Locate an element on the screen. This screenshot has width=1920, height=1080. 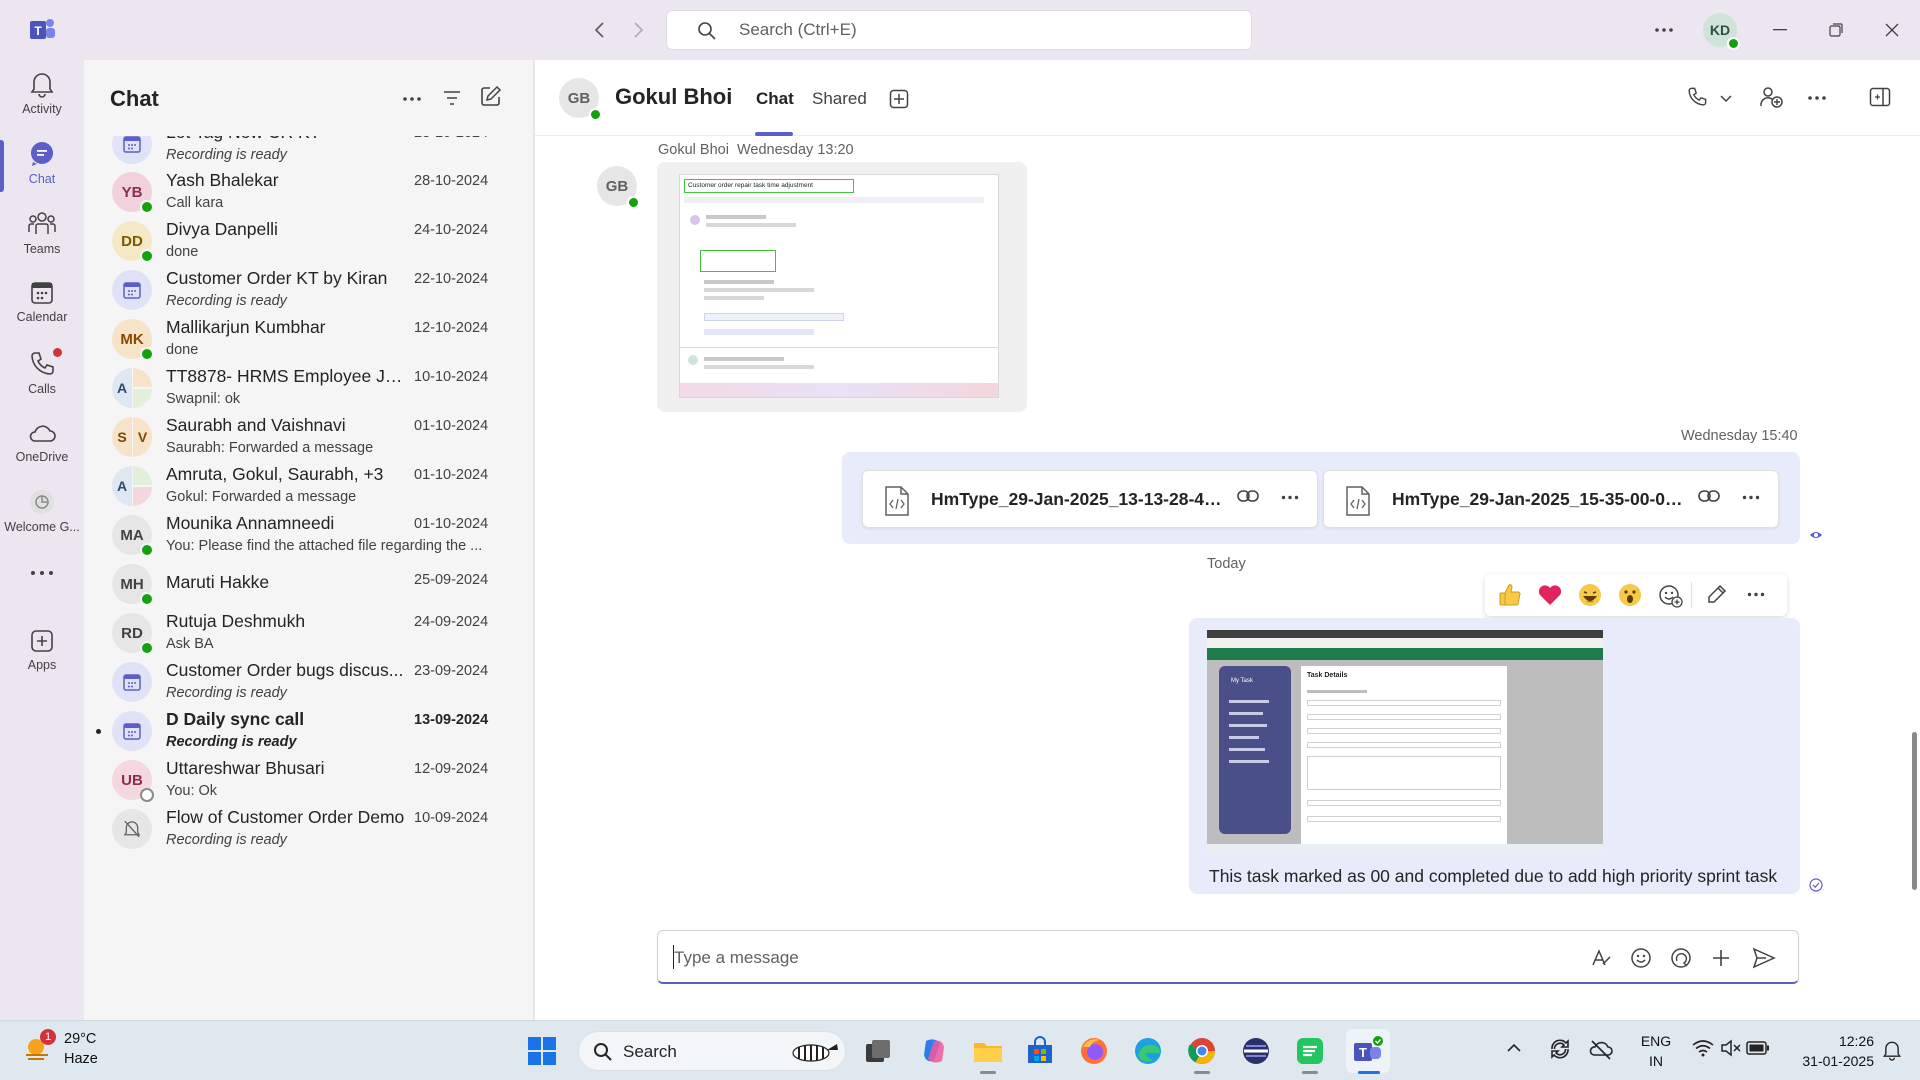
mock-menu-title: My Task is located at coordinates (1242, 681).